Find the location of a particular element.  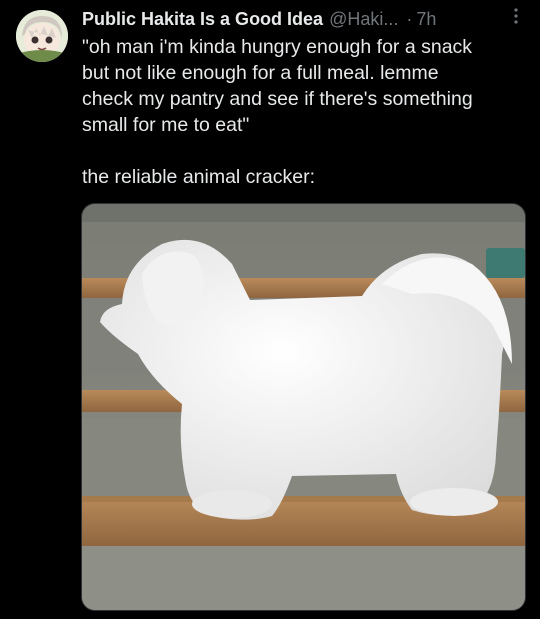

more-vertical-icon is located at coordinates (516, 16).